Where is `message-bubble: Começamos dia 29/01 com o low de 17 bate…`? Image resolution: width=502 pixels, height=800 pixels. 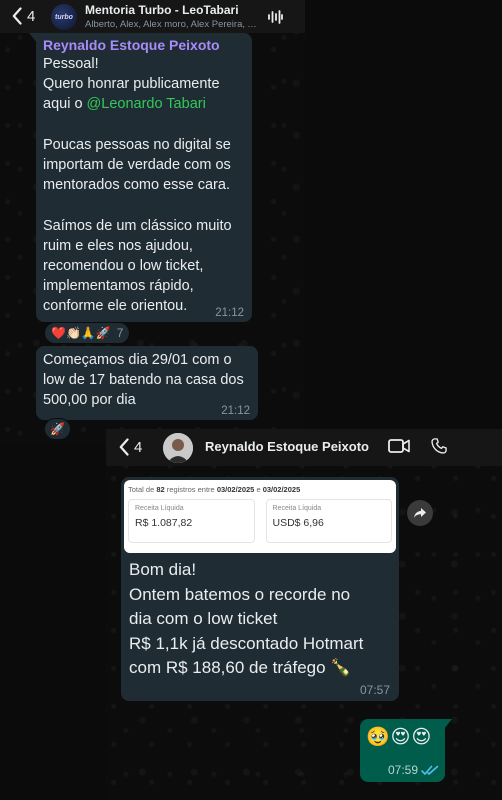 message-bubble: Começamos dia 29/01 com o low de 17 bate… is located at coordinates (147, 383).